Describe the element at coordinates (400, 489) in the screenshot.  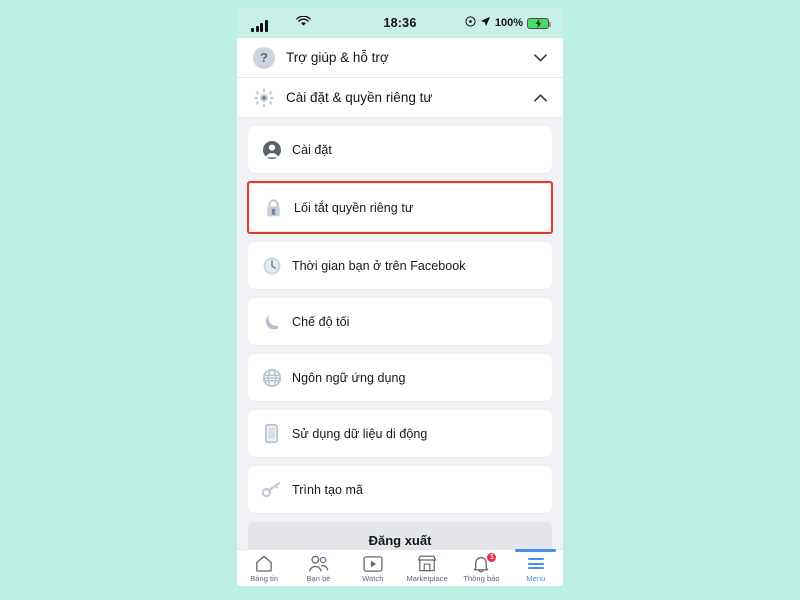
I see `menu-item-code-generator: Trình tạo mã` at that location.